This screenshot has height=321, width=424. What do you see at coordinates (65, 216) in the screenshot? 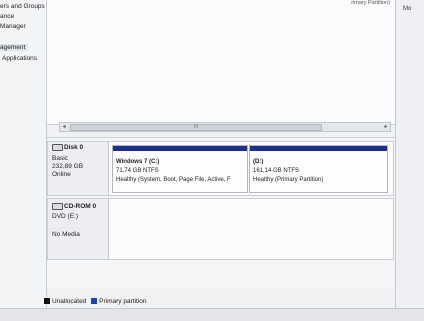
I see `cdrom-0-type: DVD (E:)` at bounding box center [65, 216].